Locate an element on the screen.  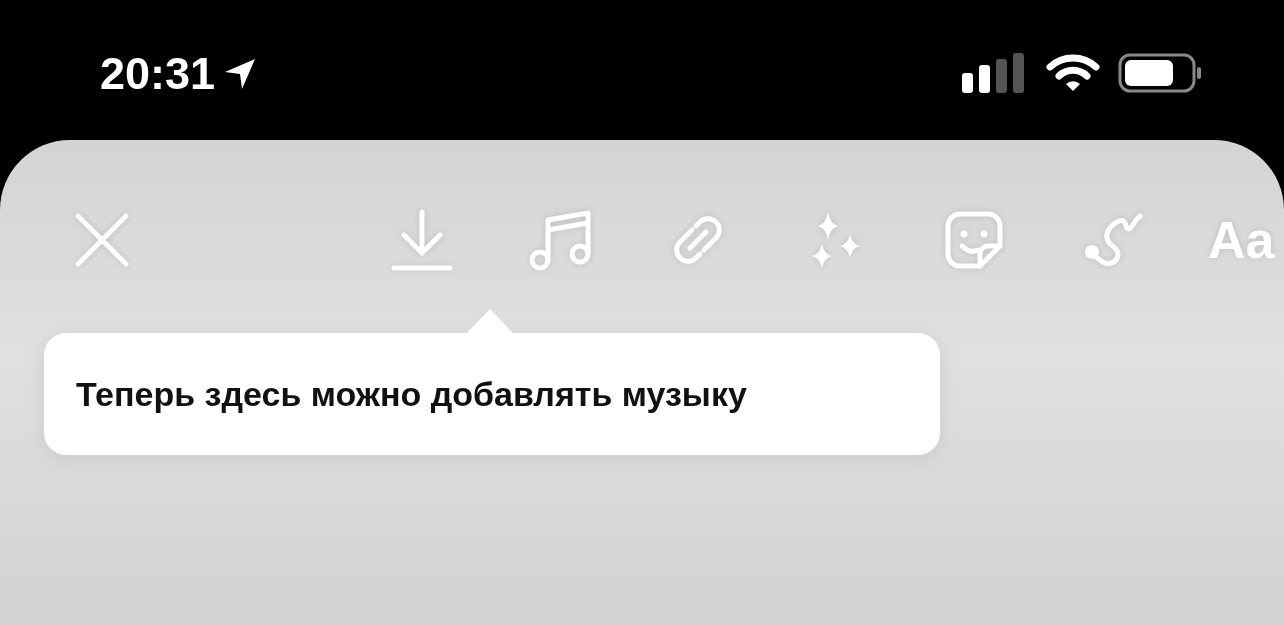
battery-icon is located at coordinates (1160, 73).